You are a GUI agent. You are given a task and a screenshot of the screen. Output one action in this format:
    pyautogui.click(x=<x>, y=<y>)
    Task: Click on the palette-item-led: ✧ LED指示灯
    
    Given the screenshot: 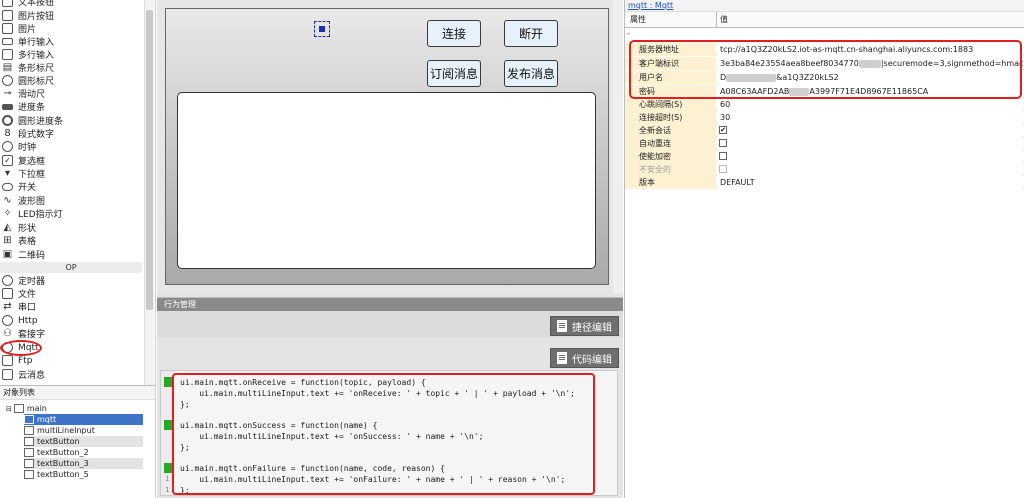 What is the action you would take?
    pyautogui.click(x=72, y=213)
    